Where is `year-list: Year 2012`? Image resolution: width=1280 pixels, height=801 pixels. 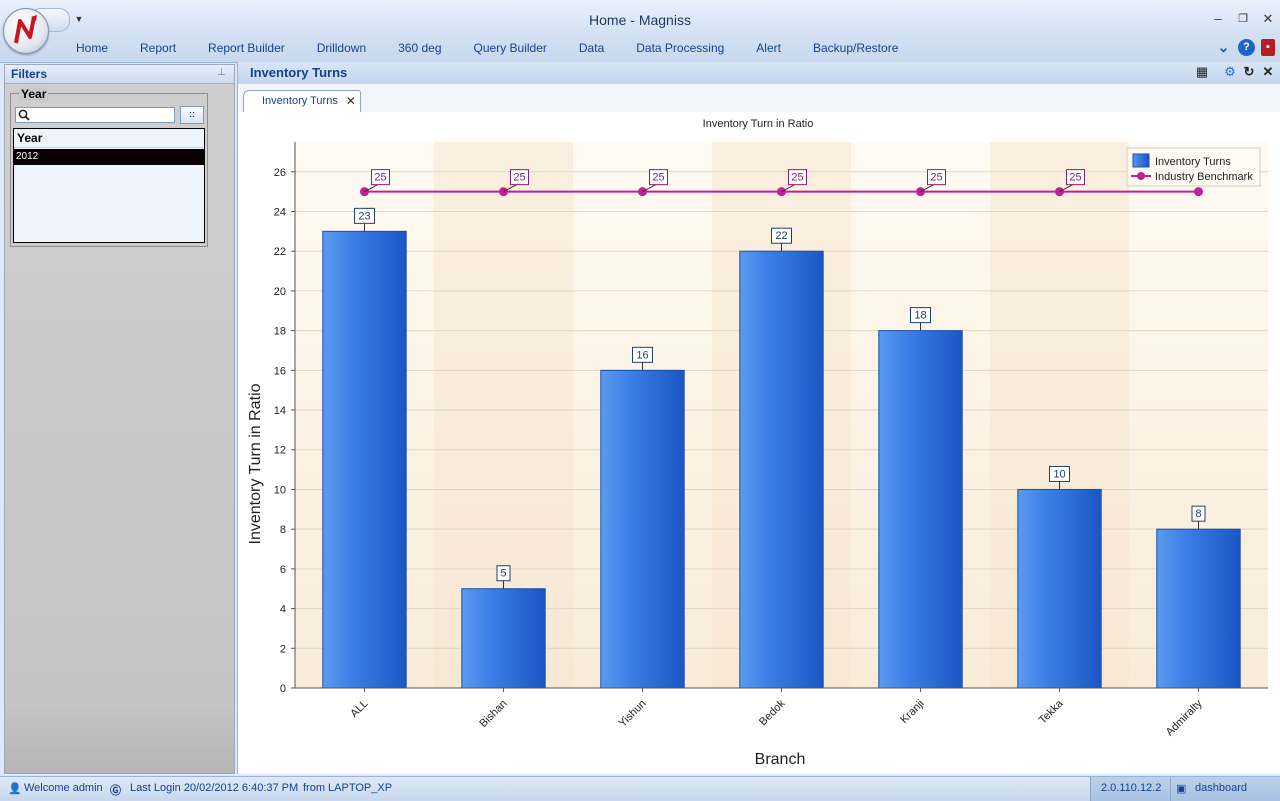 year-list: Year 2012 is located at coordinates (109, 185).